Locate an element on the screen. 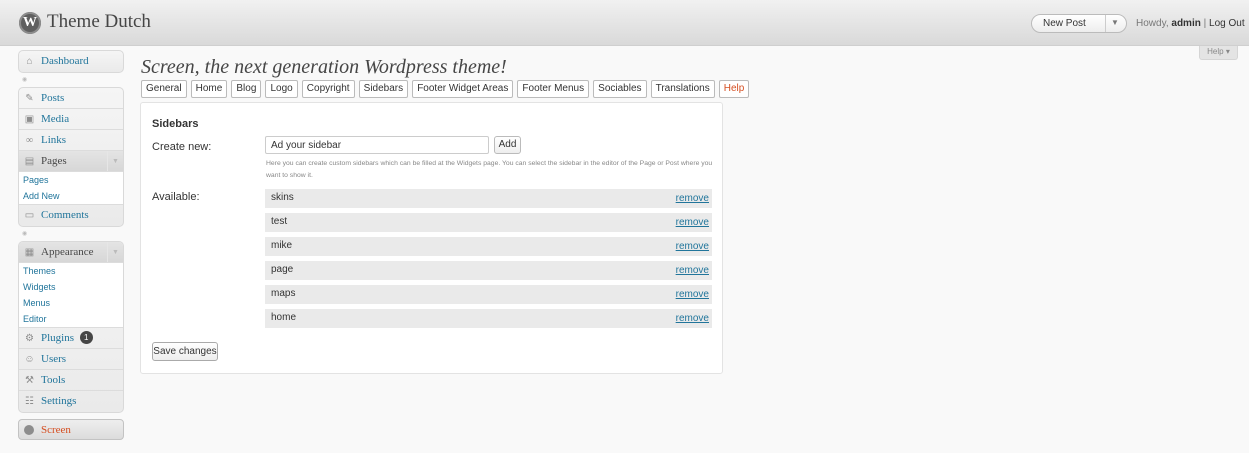 This screenshot has width=1249, height=453. menu-item-tools: ⚒ Tools is located at coordinates (71, 380).